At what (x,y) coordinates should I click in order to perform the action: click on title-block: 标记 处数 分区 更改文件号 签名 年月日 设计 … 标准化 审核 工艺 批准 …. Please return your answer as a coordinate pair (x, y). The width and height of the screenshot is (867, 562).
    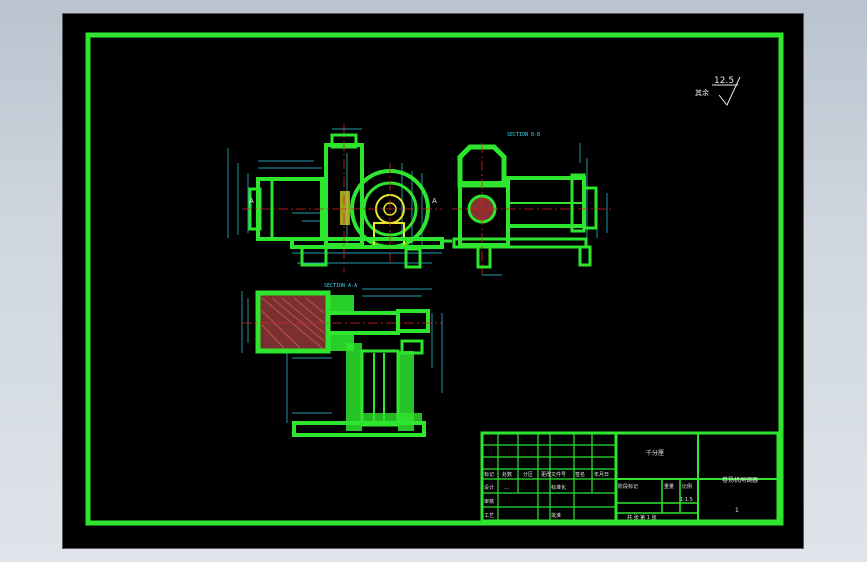
    Looking at the image, I should click on (630, 477).